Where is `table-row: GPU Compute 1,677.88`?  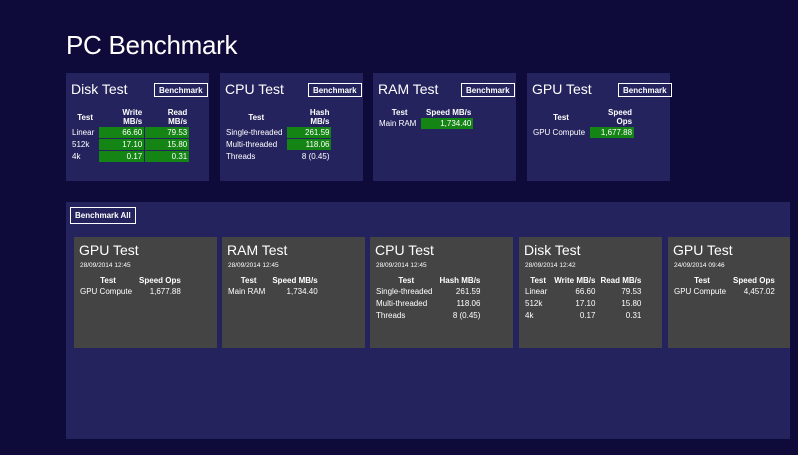 table-row: GPU Compute 1,677.88 is located at coordinates (584, 132).